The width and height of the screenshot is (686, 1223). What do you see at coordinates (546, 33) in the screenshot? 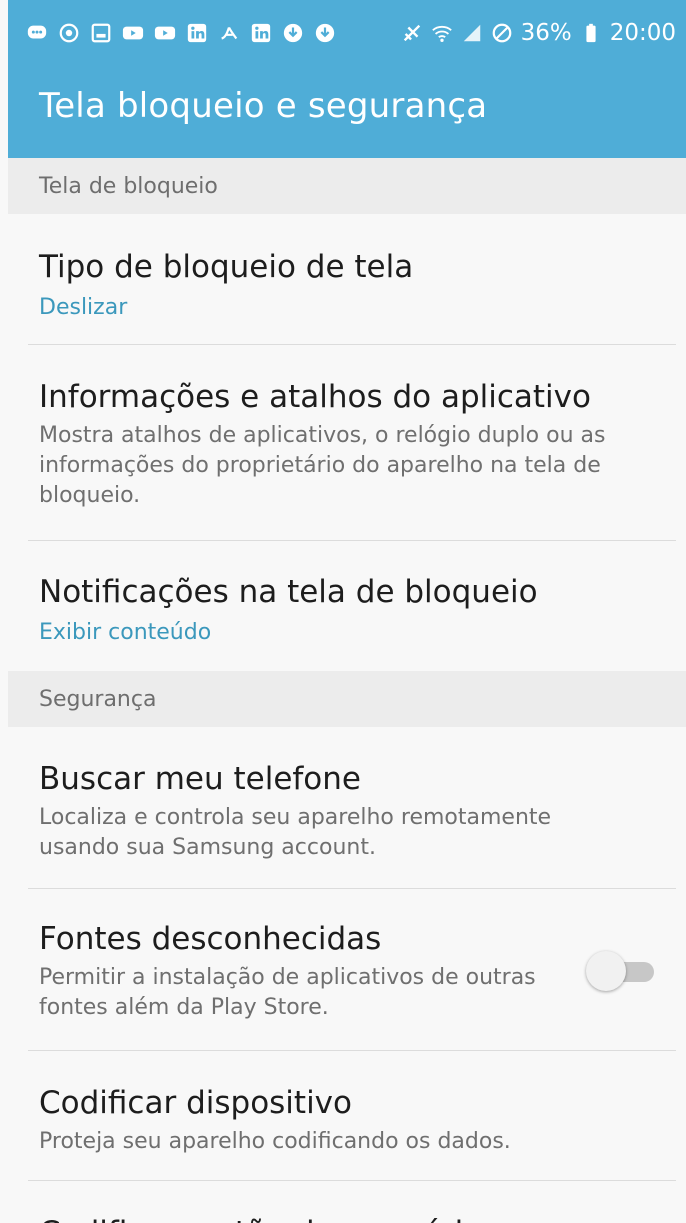
I see `battery-percent: 36%` at bounding box center [546, 33].